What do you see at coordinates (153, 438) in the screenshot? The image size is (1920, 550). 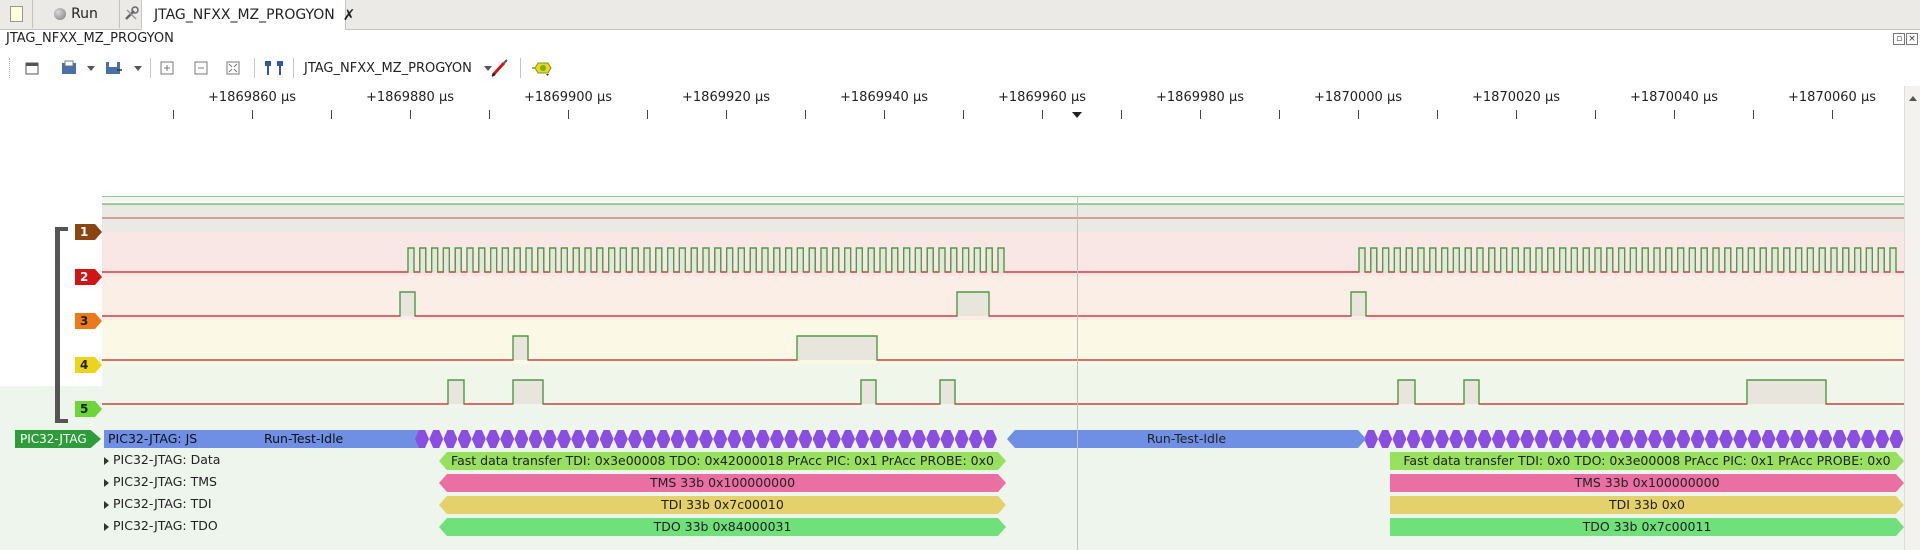 I see `js-row-label: PIC32-JTAG: JS` at bounding box center [153, 438].